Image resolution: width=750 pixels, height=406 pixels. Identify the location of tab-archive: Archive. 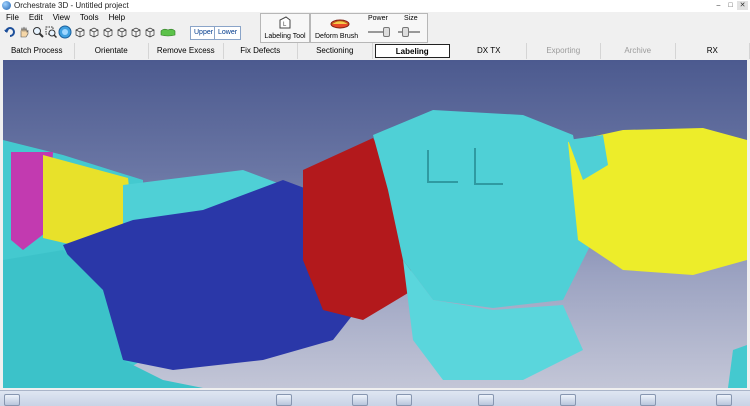
(638, 51).